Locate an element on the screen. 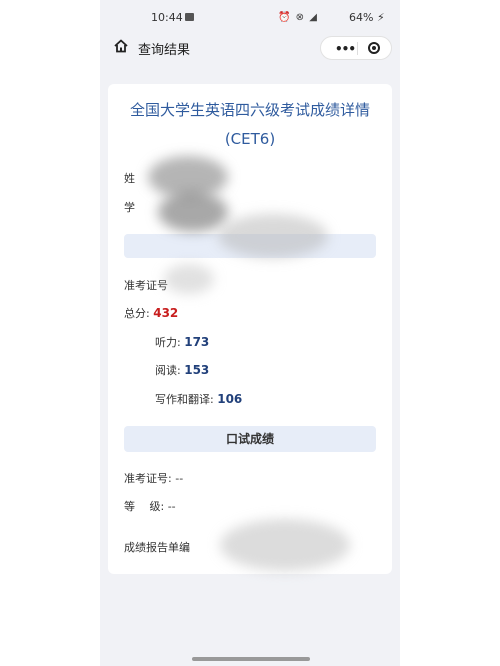  capsule-divider is located at coordinates (357, 48).